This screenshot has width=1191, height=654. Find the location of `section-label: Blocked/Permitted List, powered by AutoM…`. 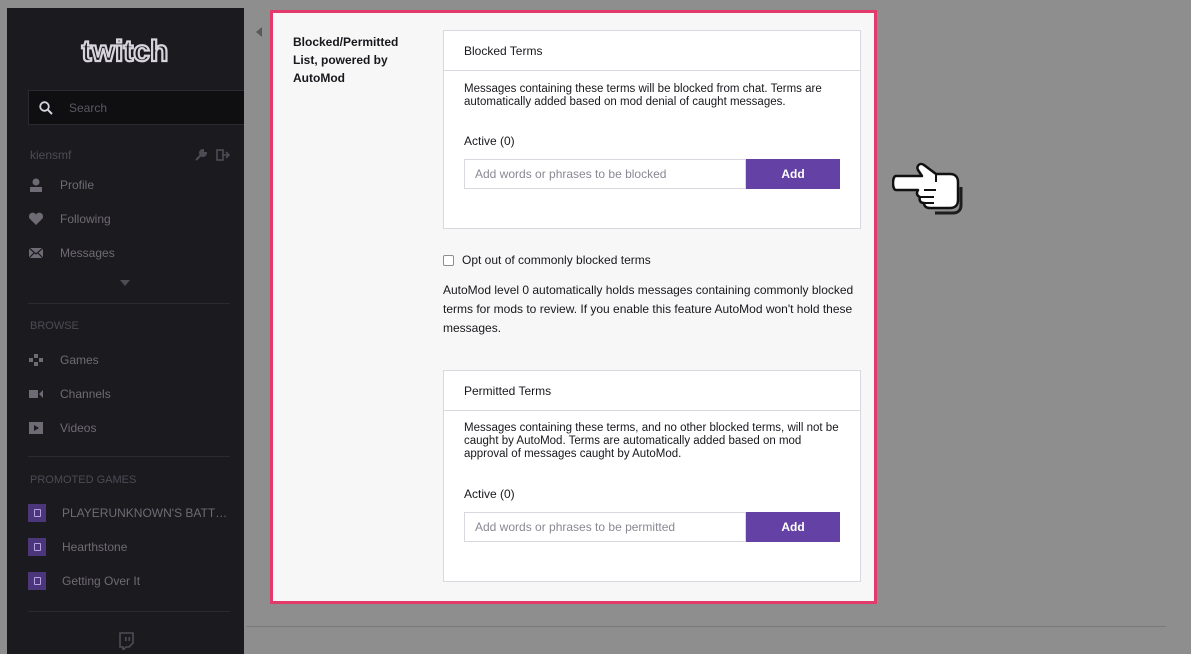

section-label: Blocked/Permitted List, powered by AutoM… is located at coordinates (346, 60).